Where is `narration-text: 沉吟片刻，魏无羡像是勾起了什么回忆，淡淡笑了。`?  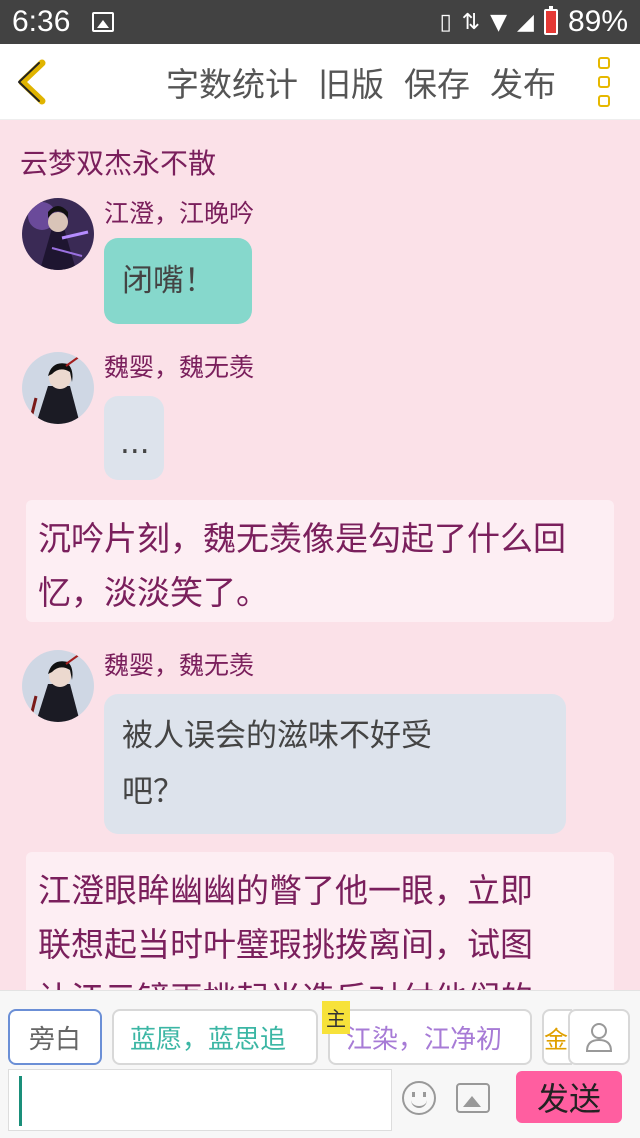 narration-text: 沉吟片刻，魏无羡像是勾起了什么回忆，淡淡笑了。 is located at coordinates (302, 565).